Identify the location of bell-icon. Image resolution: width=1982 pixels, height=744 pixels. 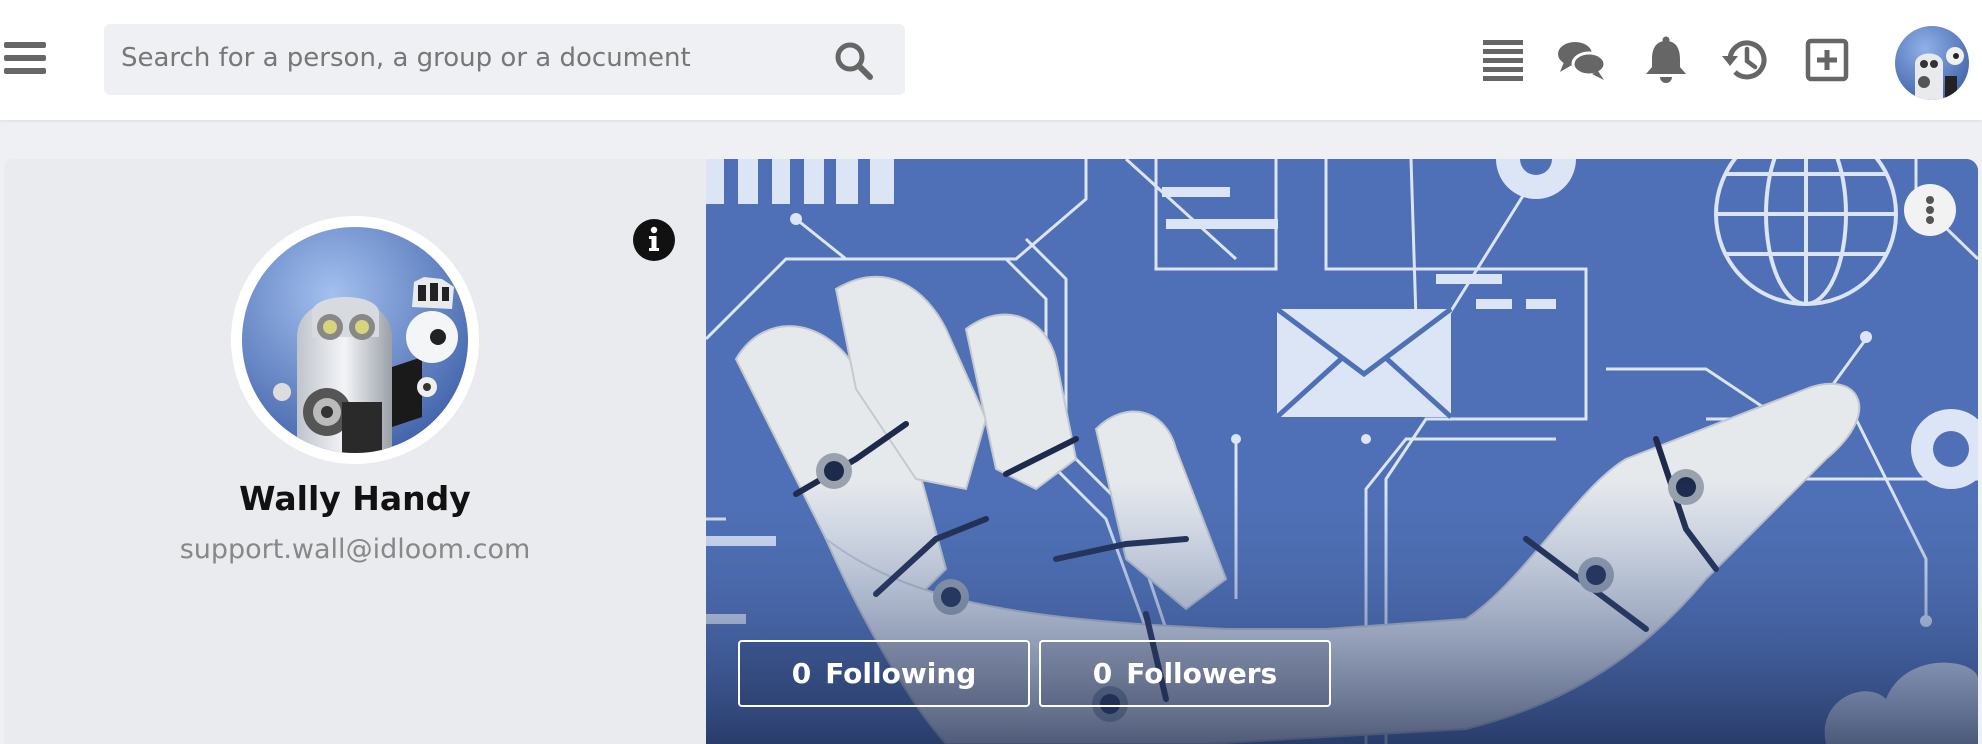
(1666, 60).